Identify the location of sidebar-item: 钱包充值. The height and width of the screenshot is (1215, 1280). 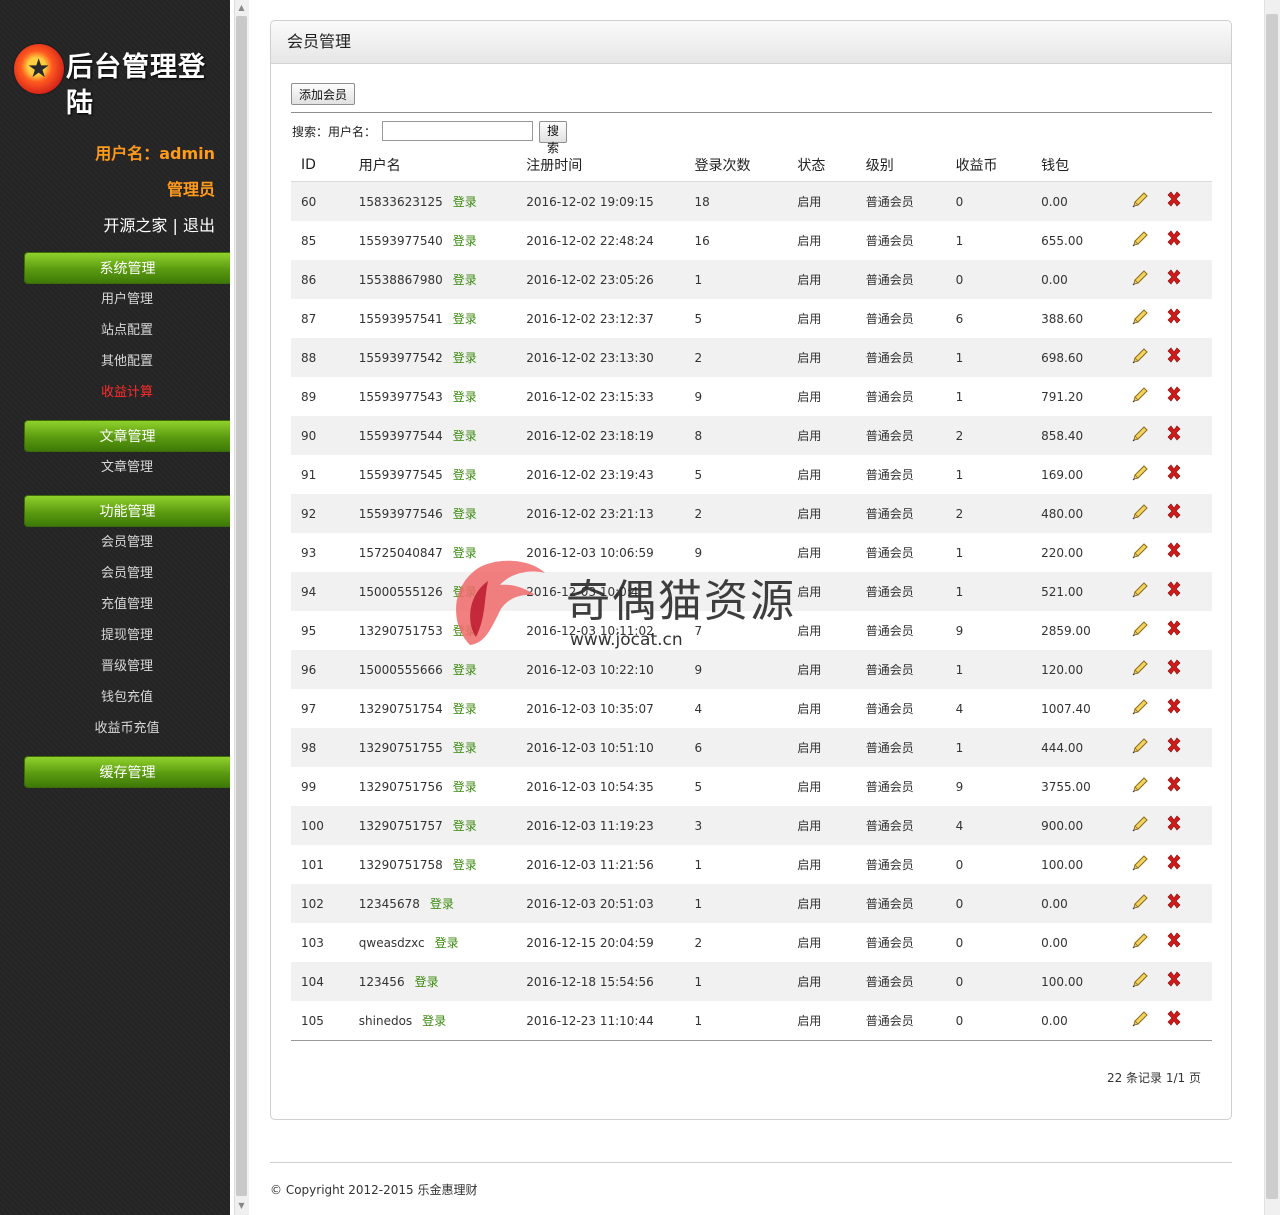
(127, 697).